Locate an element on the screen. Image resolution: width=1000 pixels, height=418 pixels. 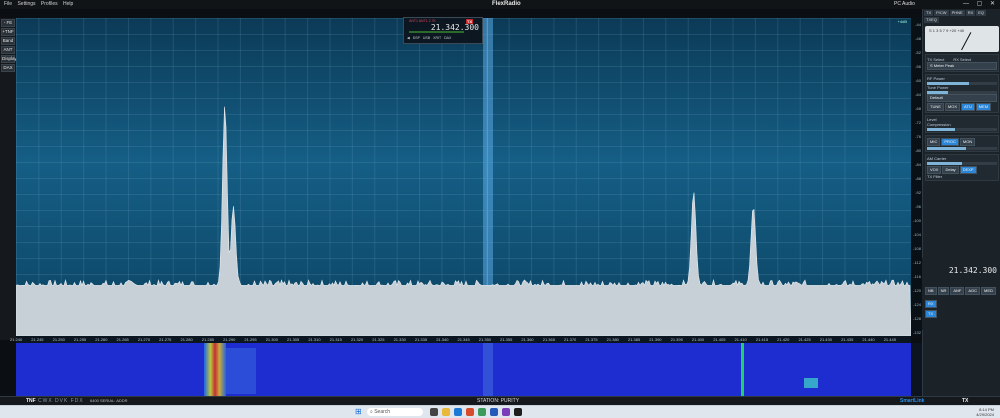
nr-button: NR is located at coordinates (943, 291).